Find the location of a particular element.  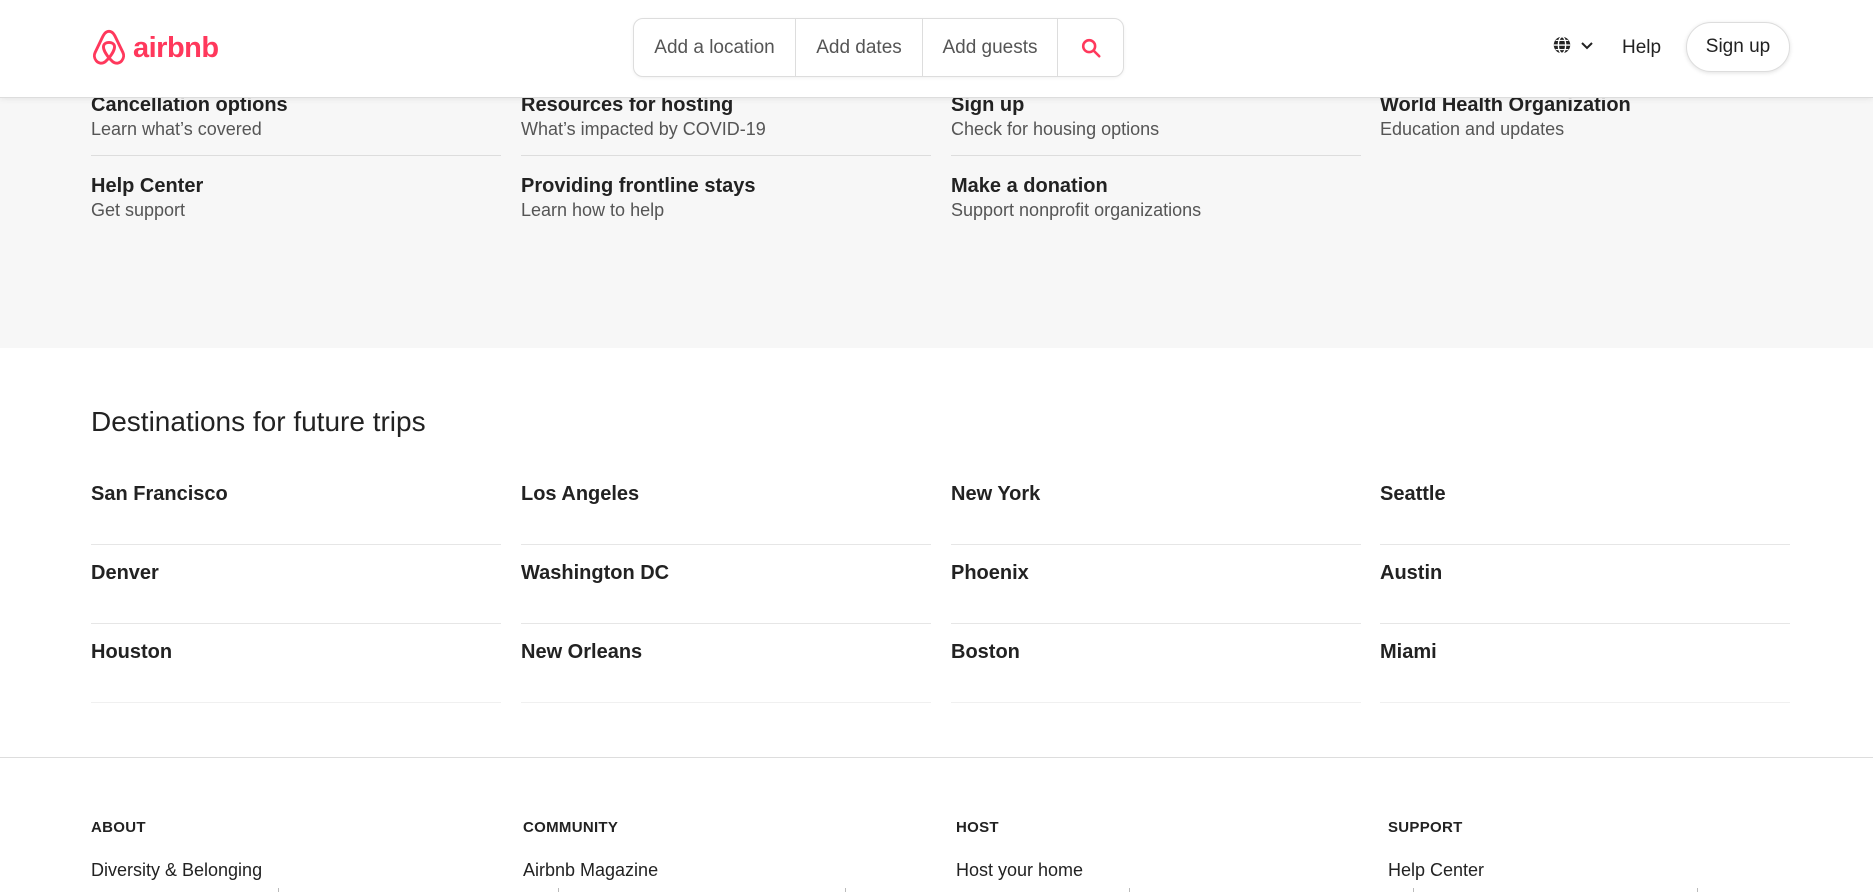

destinations-title: Destinations for future trips is located at coordinates (258, 421).